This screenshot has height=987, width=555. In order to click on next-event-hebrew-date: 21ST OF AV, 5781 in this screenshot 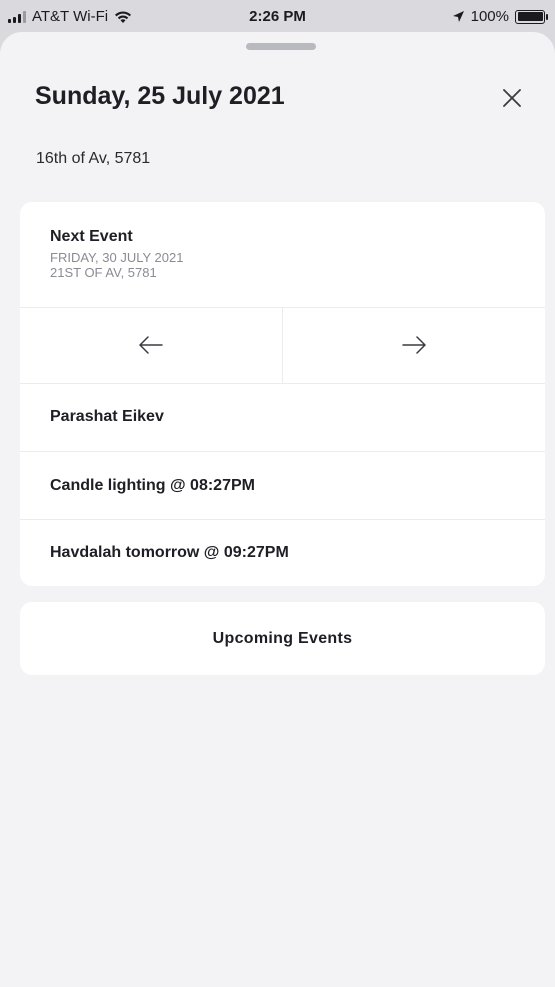, I will do `click(103, 272)`.